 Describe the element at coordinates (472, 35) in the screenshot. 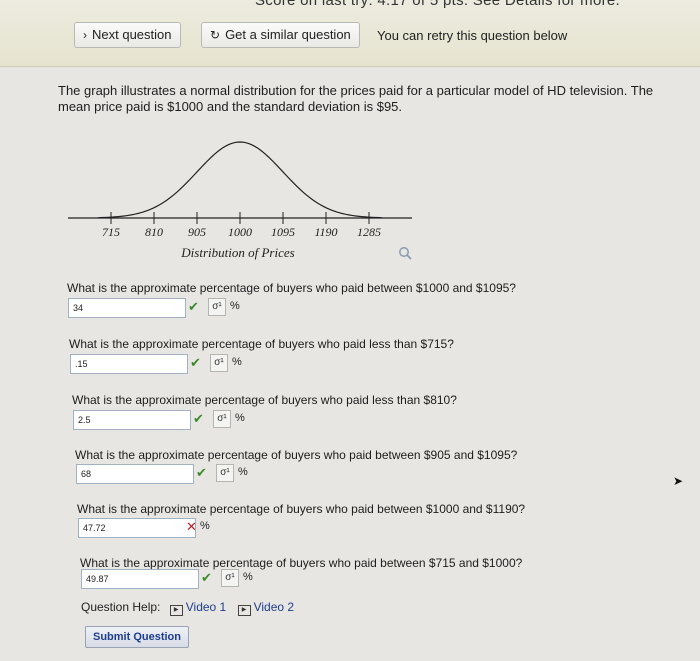

I see `retry-text: You can retry this question below` at that location.